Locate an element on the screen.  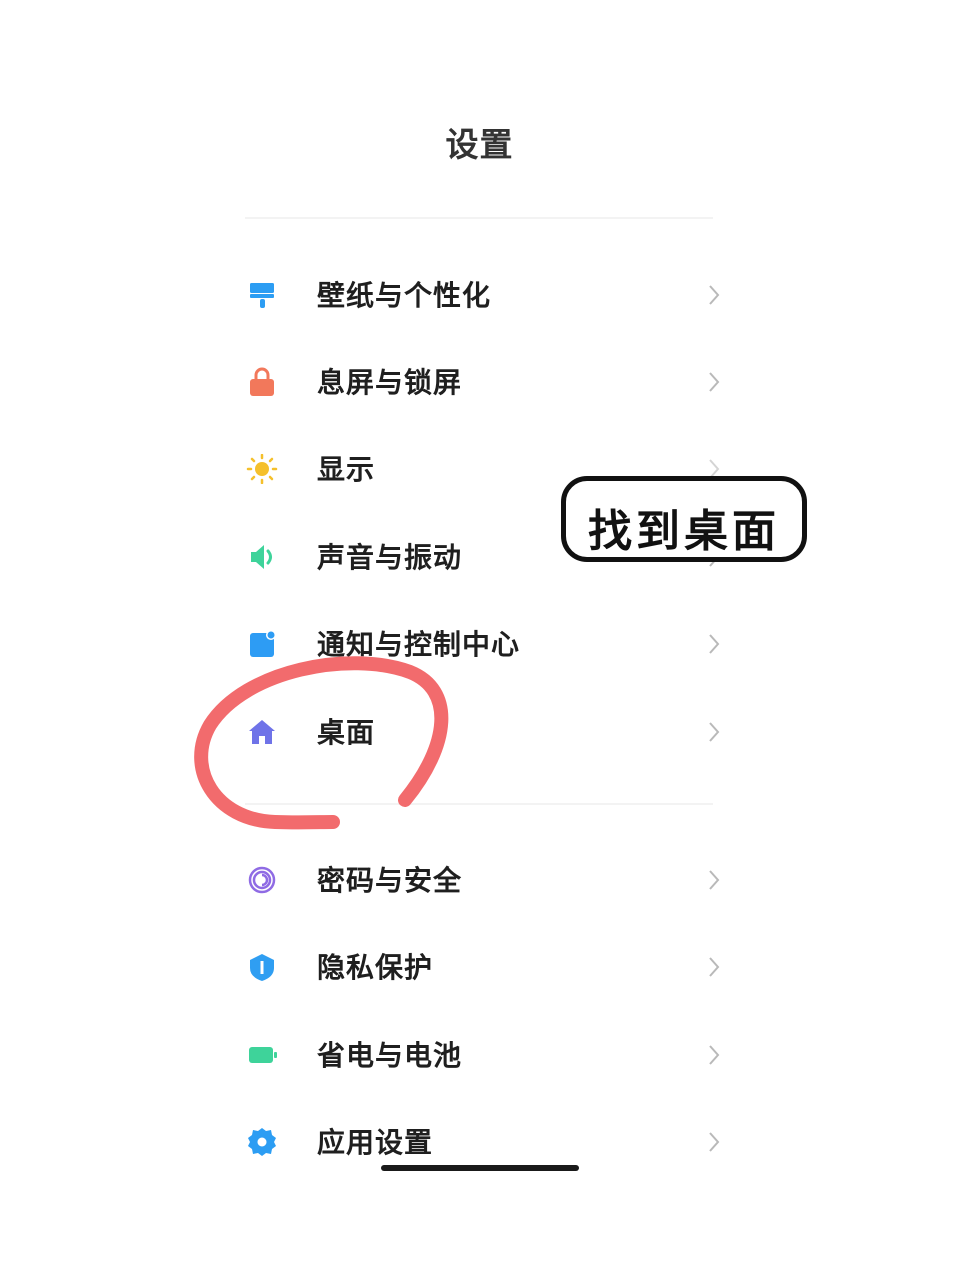
settings-item-label: 显示 is located at coordinates (346, 469).